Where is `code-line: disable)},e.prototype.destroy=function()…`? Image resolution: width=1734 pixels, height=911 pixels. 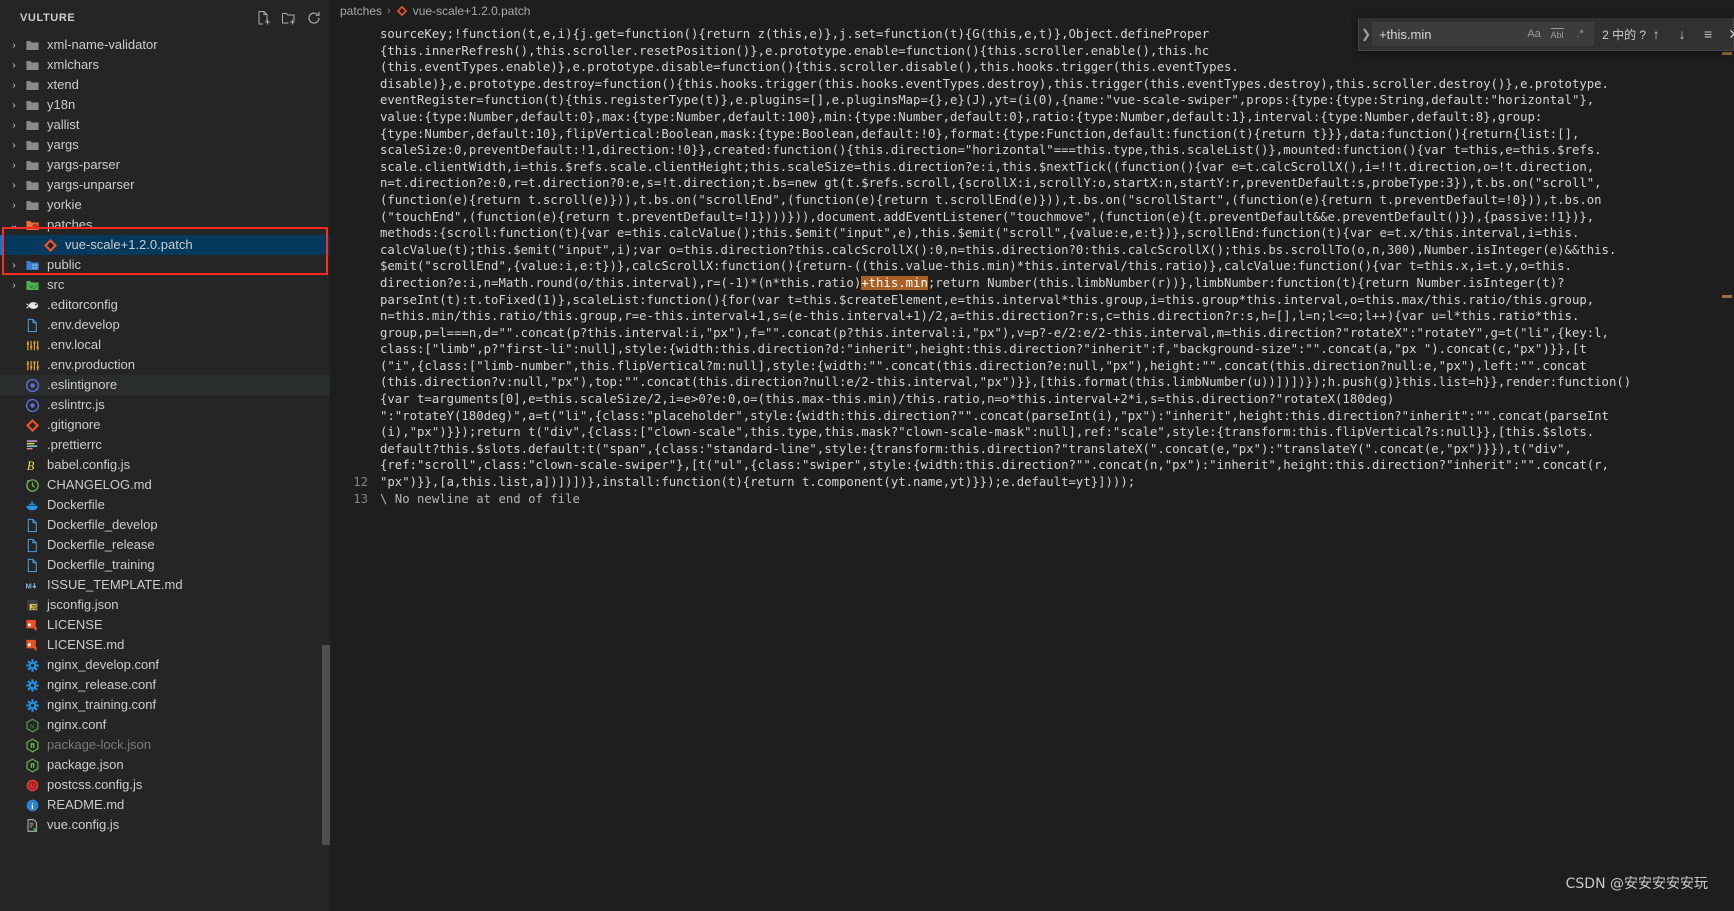
code-line: disable)},e.prototype.destroy=function()… is located at coordinates (1054, 84).